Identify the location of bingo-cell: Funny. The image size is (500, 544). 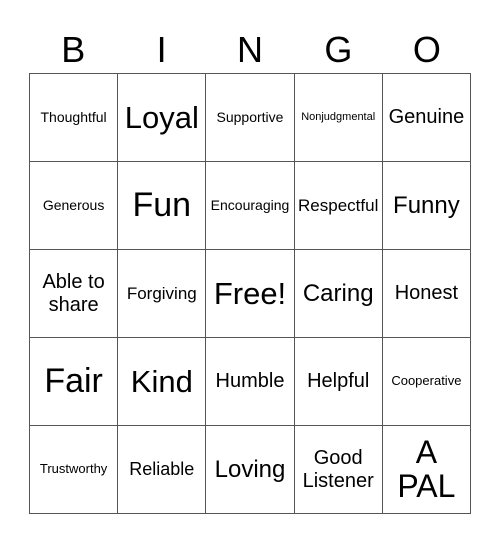
(426, 206).